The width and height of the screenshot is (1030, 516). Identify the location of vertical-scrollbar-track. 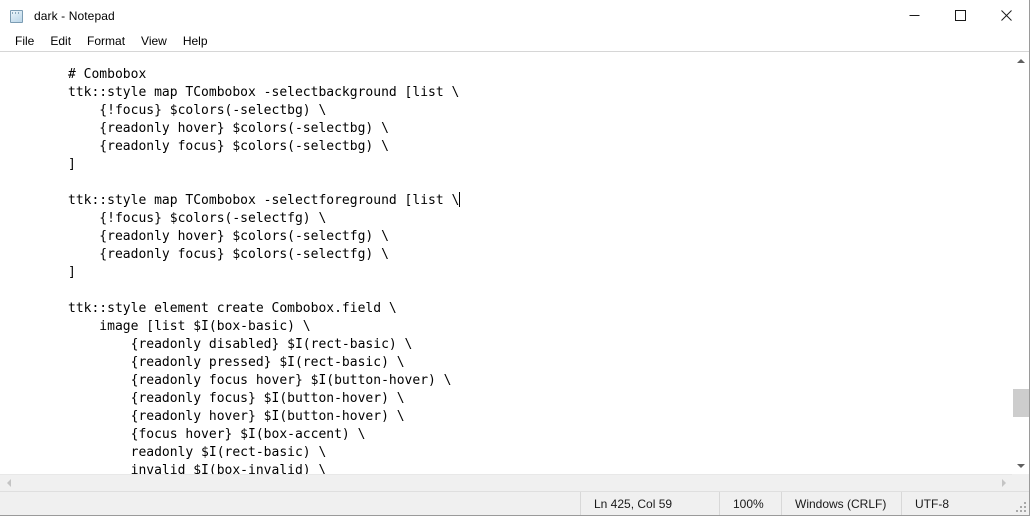
(1021, 263).